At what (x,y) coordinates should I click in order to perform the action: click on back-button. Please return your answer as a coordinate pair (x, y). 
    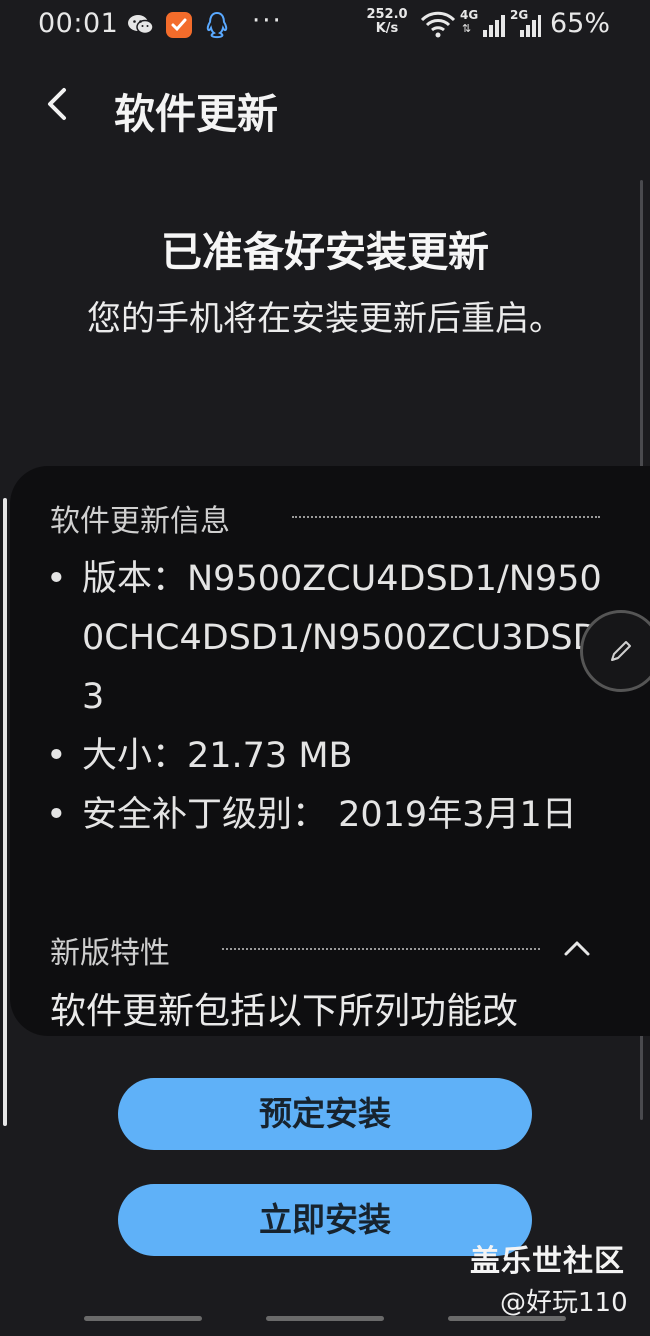
    Looking at the image, I should click on (58, 104).